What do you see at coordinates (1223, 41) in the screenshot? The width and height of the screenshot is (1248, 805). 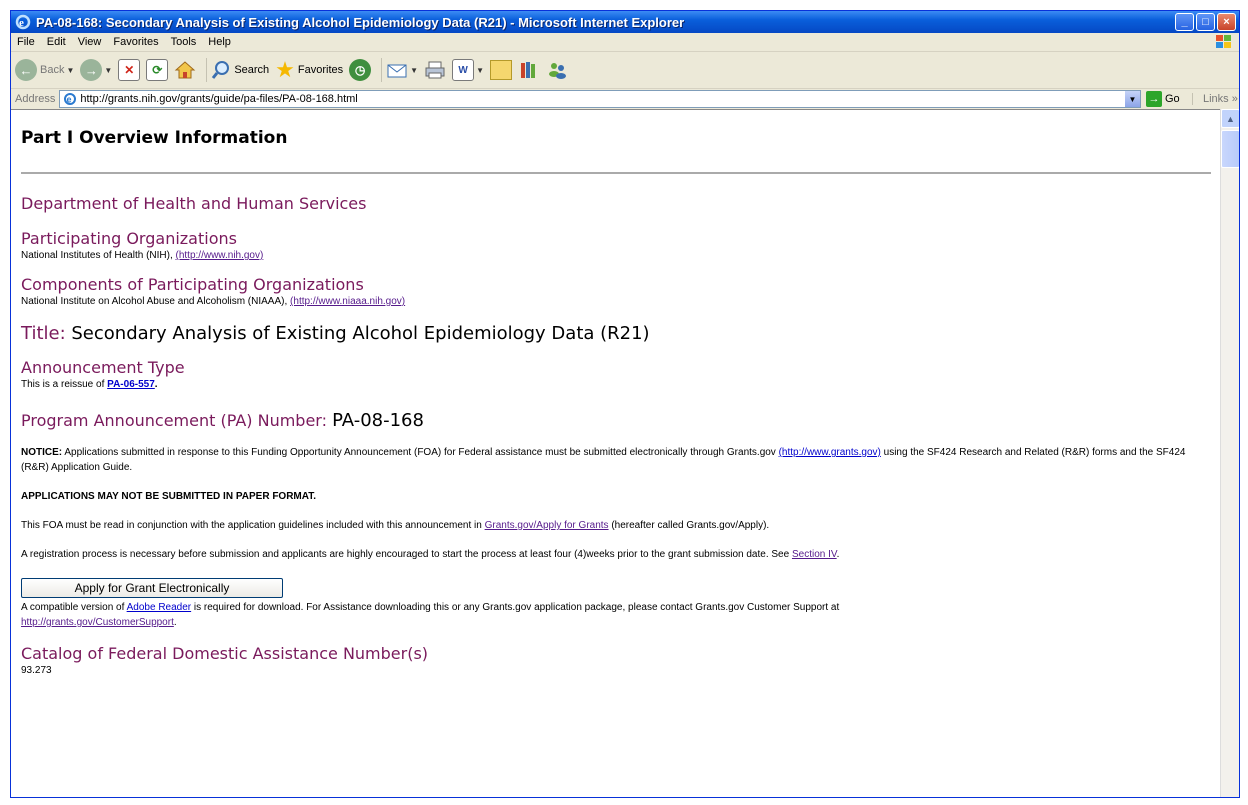 I see `windows-logo-icon` at bounding box center [1223, 41].